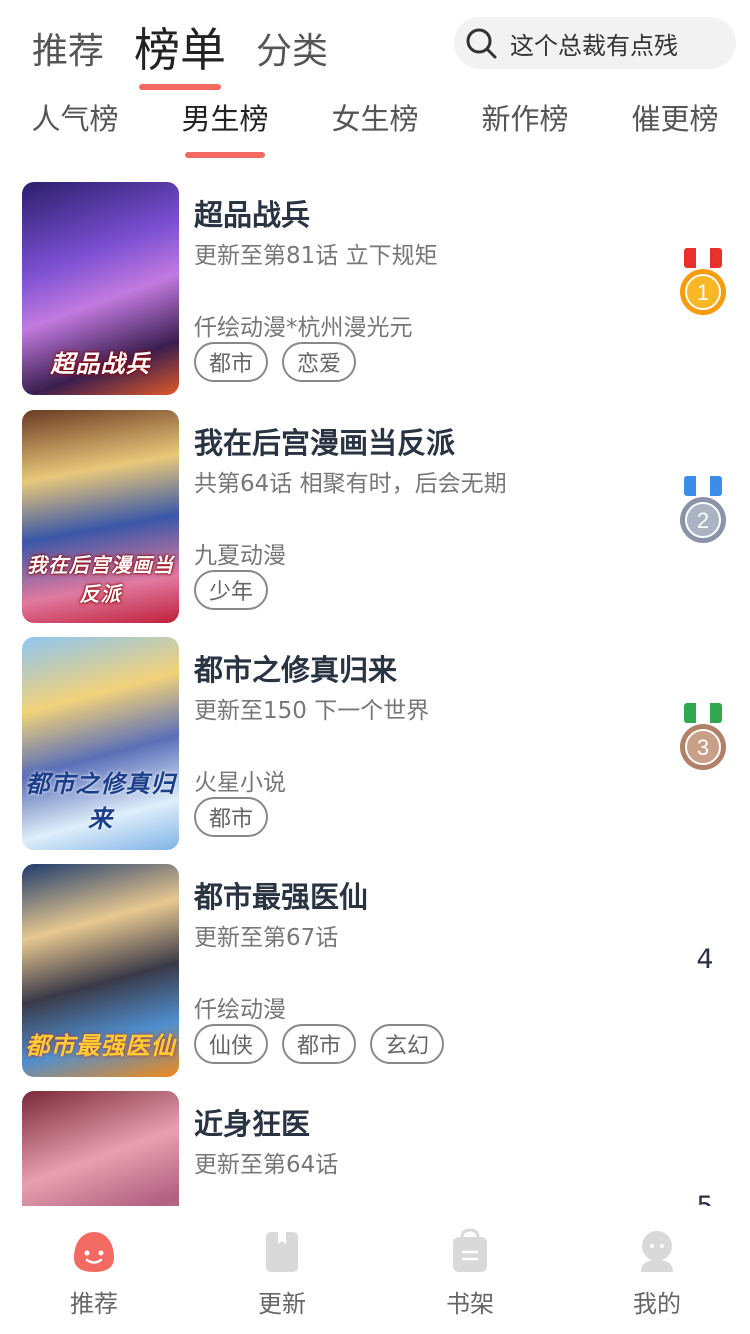 The image size is (750, 1334). What do you see at coordinates (316, 256) in the screenshot?
I see `comic-update: 更新至第81话 立下规矩` at bounding box center [316, 256].